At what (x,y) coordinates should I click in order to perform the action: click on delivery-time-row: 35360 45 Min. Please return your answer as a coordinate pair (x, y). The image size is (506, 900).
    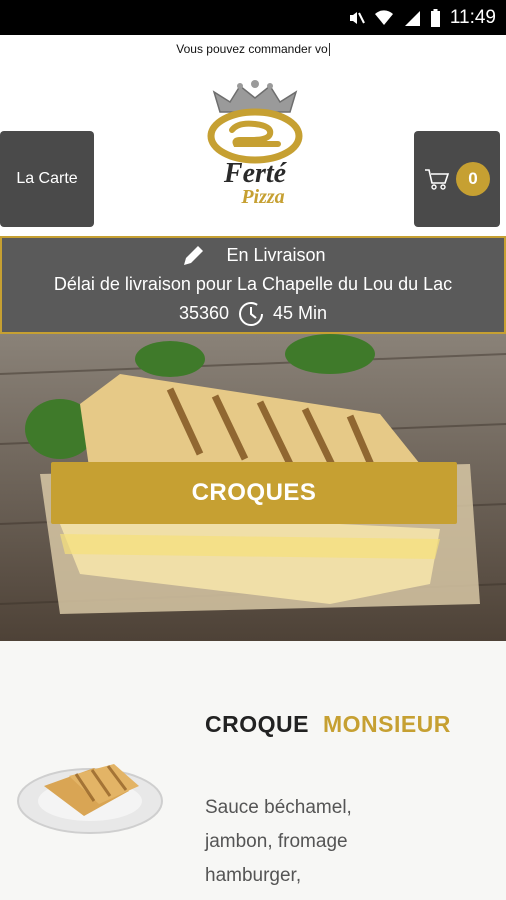
    Looking at the image, I should click on (253, 313).